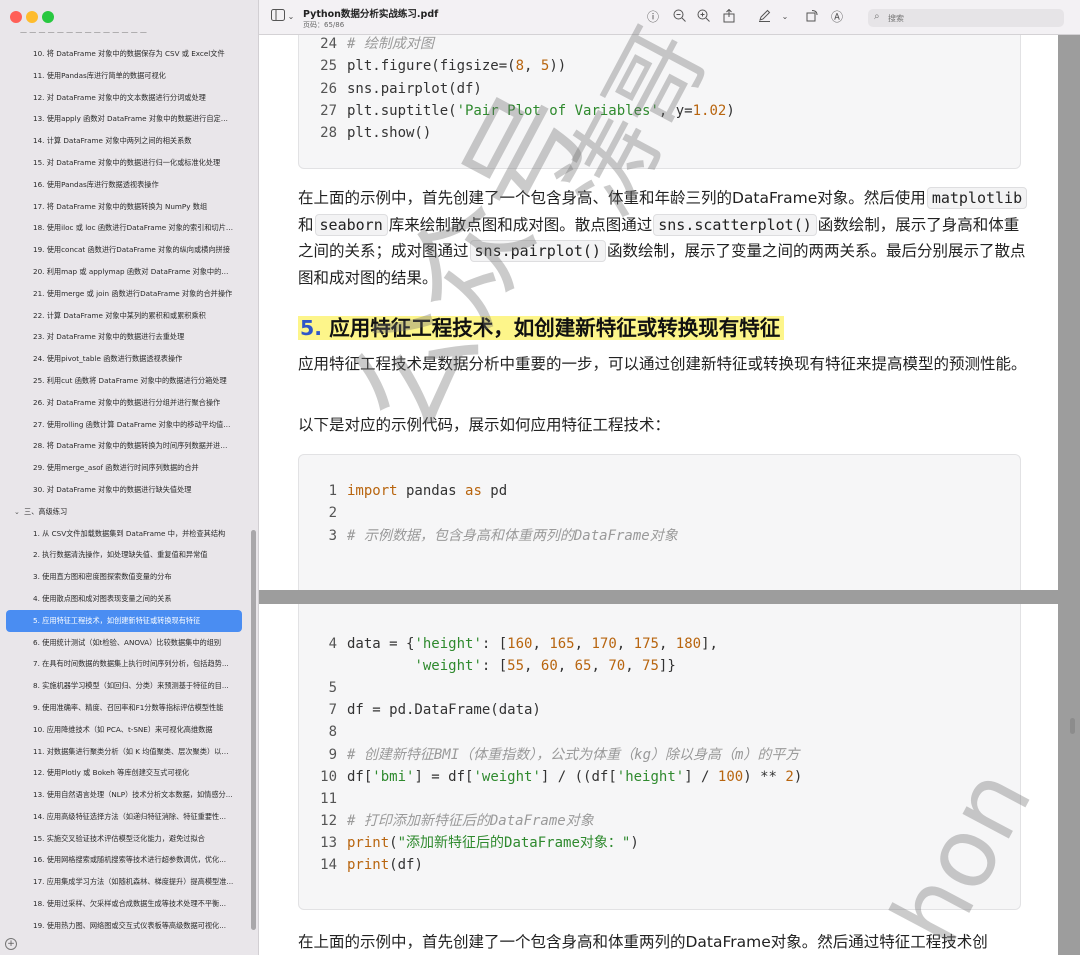  What do you see at coordinates (11, 944) in the screenshot?
I see `add-icon: +` at bounding box center [11, 944].